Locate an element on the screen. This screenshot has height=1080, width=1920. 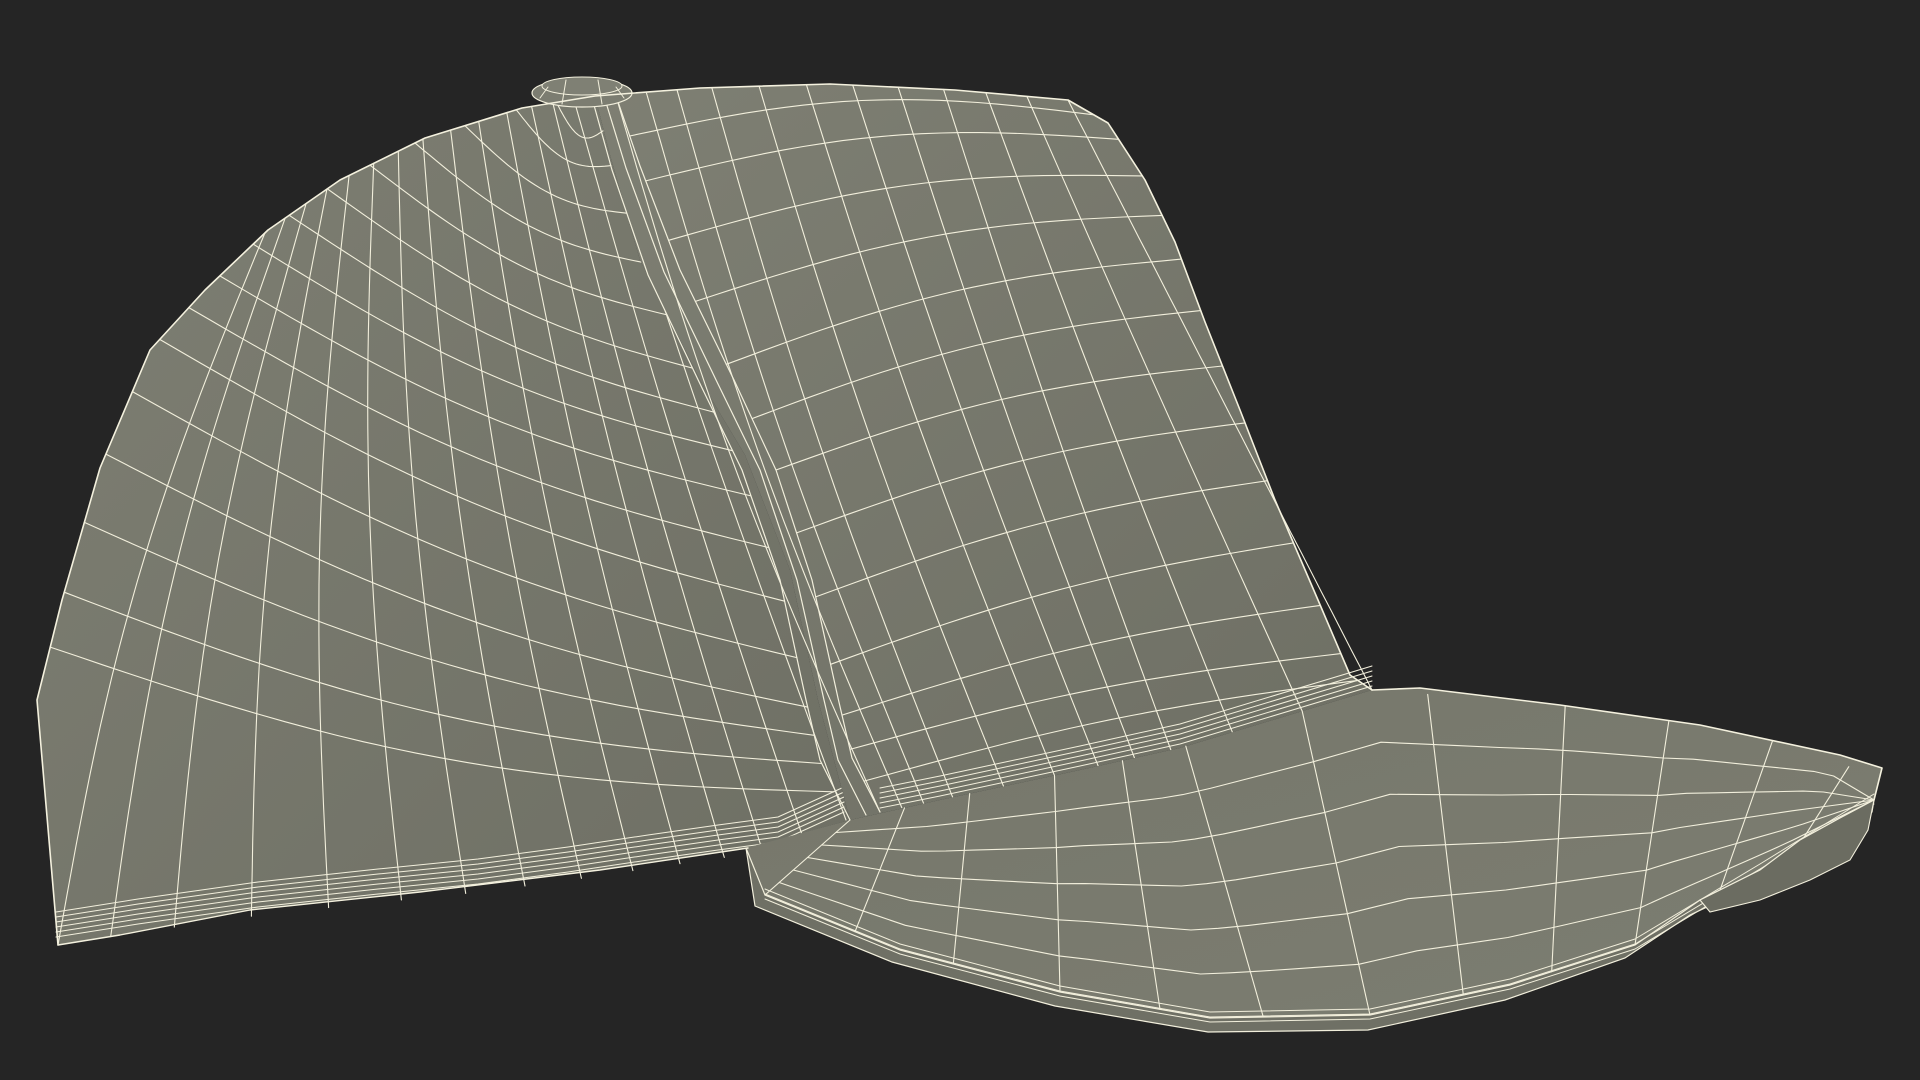
crown-button is located at coordinates (582, 92).